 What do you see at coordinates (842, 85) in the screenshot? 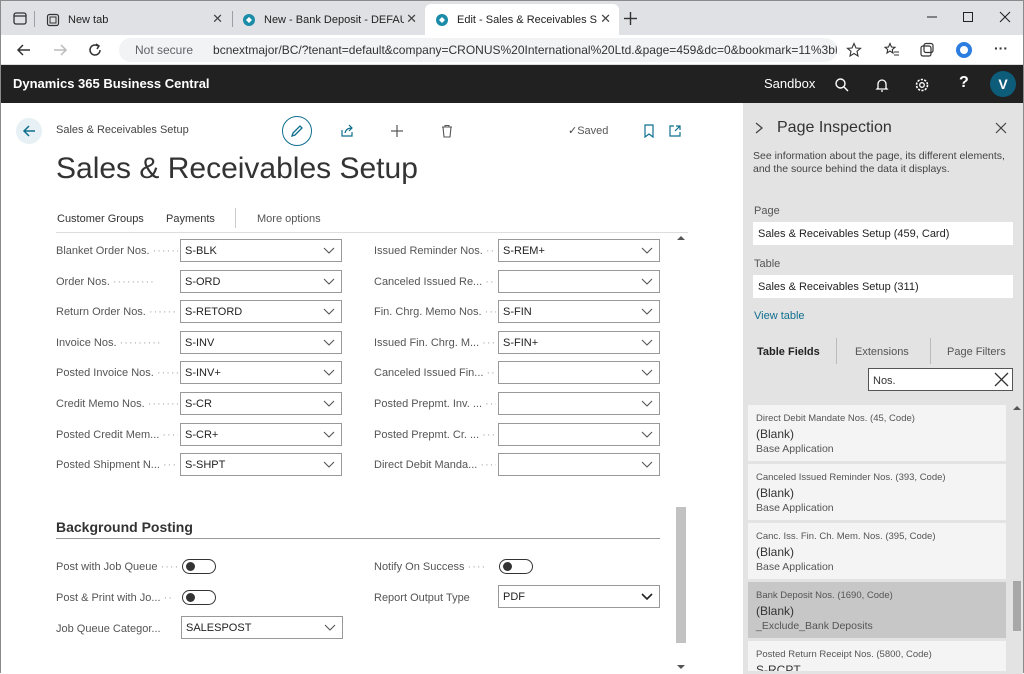
I see `search-icon` at bounding box center [842, 85].